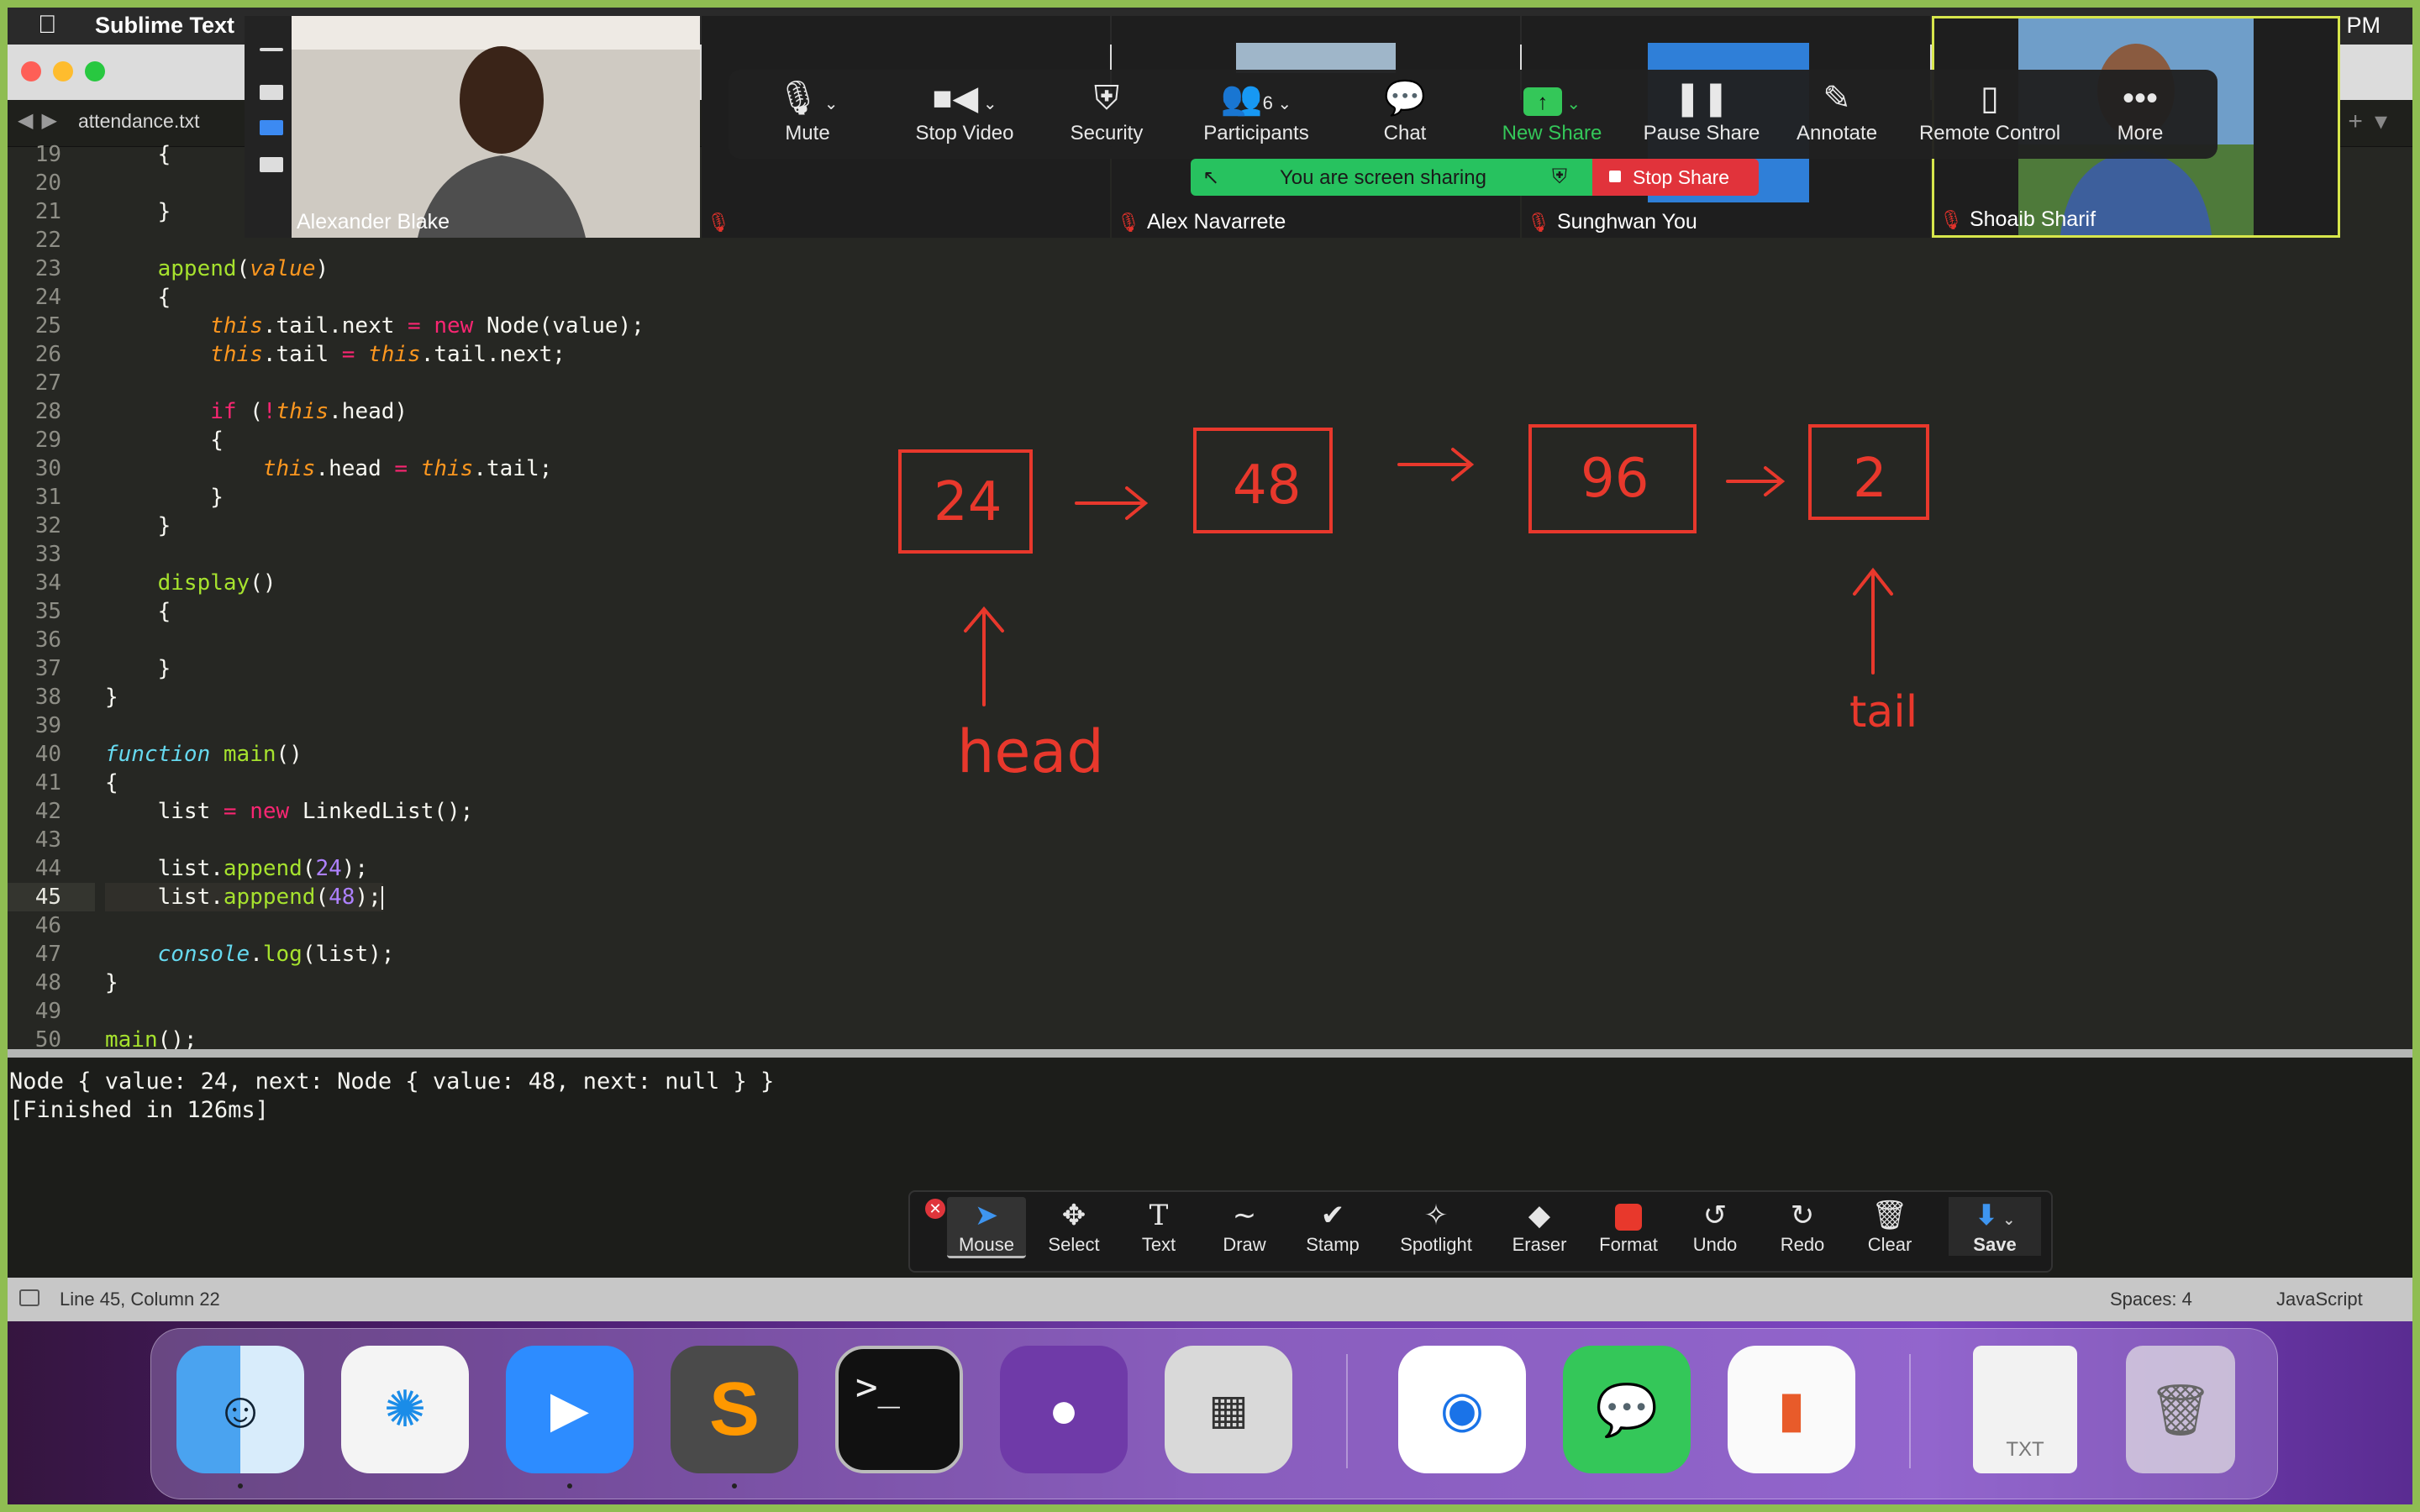 The image size is (2420, 1512). Describe the element at coordinates (217, 269) in the screenshot. I see `code-line: append(value)` at that location.